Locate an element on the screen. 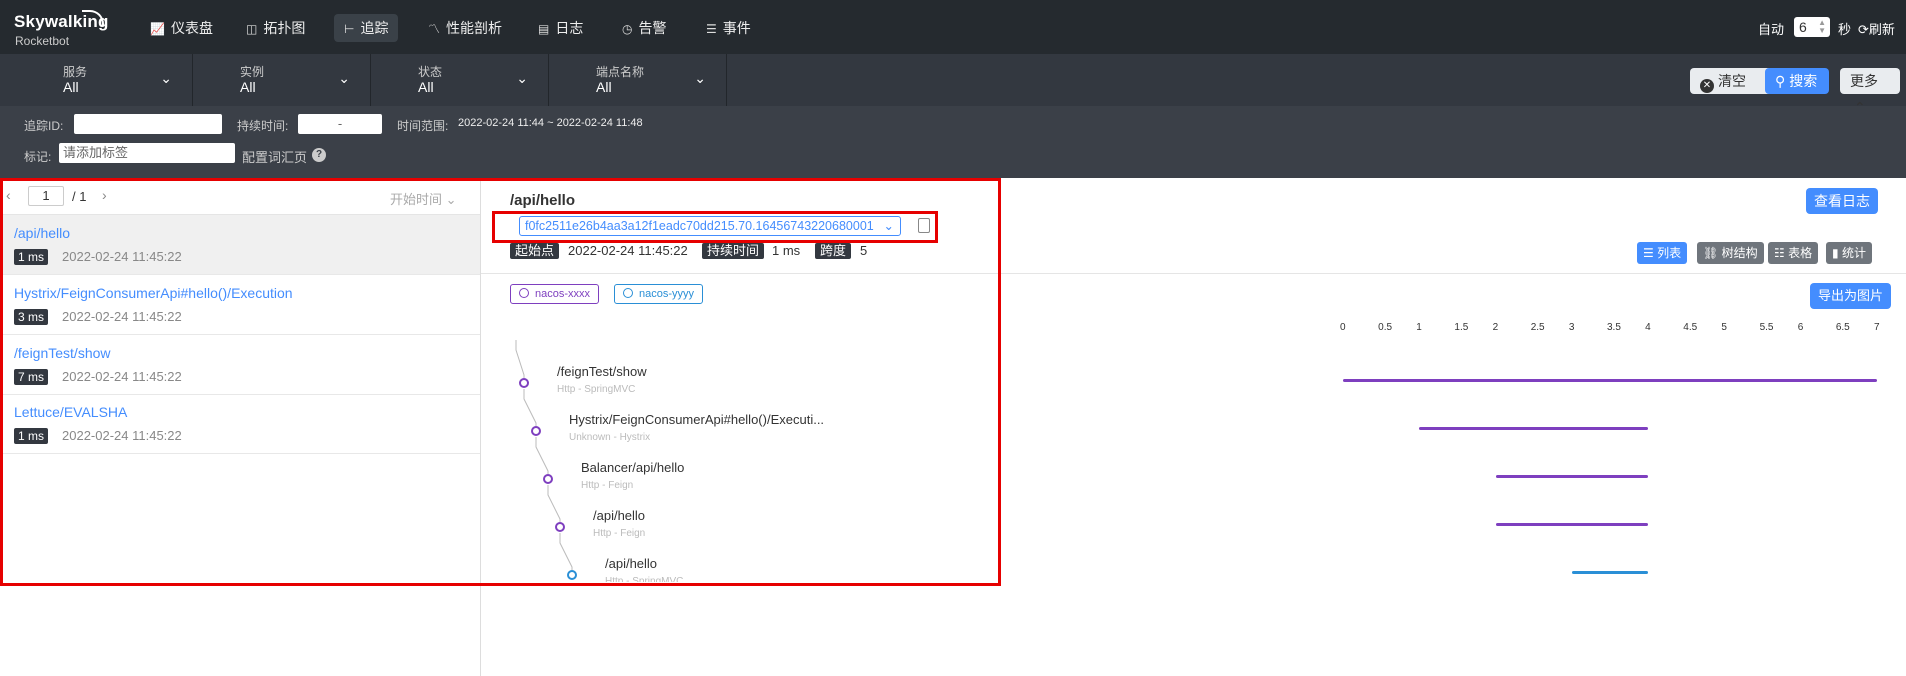 The width and height of the screenshot is (1906, 676). bar-chart-icon: ▮ is located at coordinates (1837, 253).